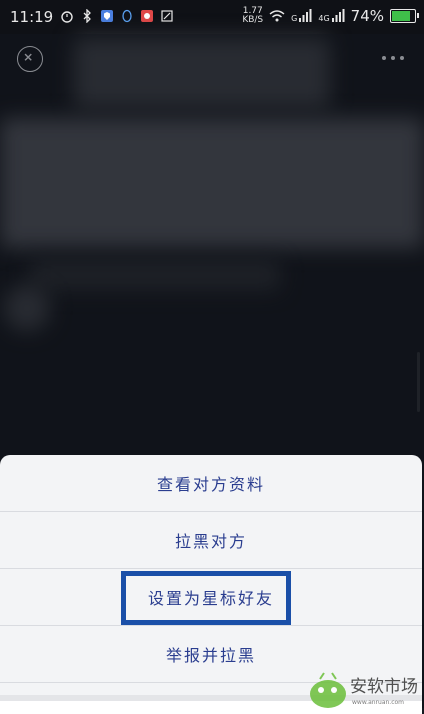 The width and height of the screenshot is (424, 714). Describe the element at coordinates (167, 16) in the screenshot. I see `edit-icon` at that location.